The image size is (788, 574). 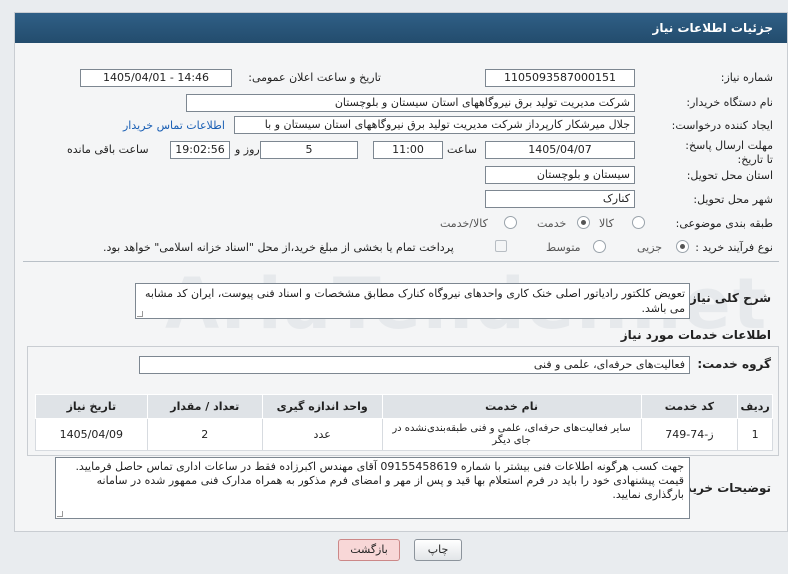 I want to click on category-label: طبقه بندی موضوعی:, so click(x=724, y=223).